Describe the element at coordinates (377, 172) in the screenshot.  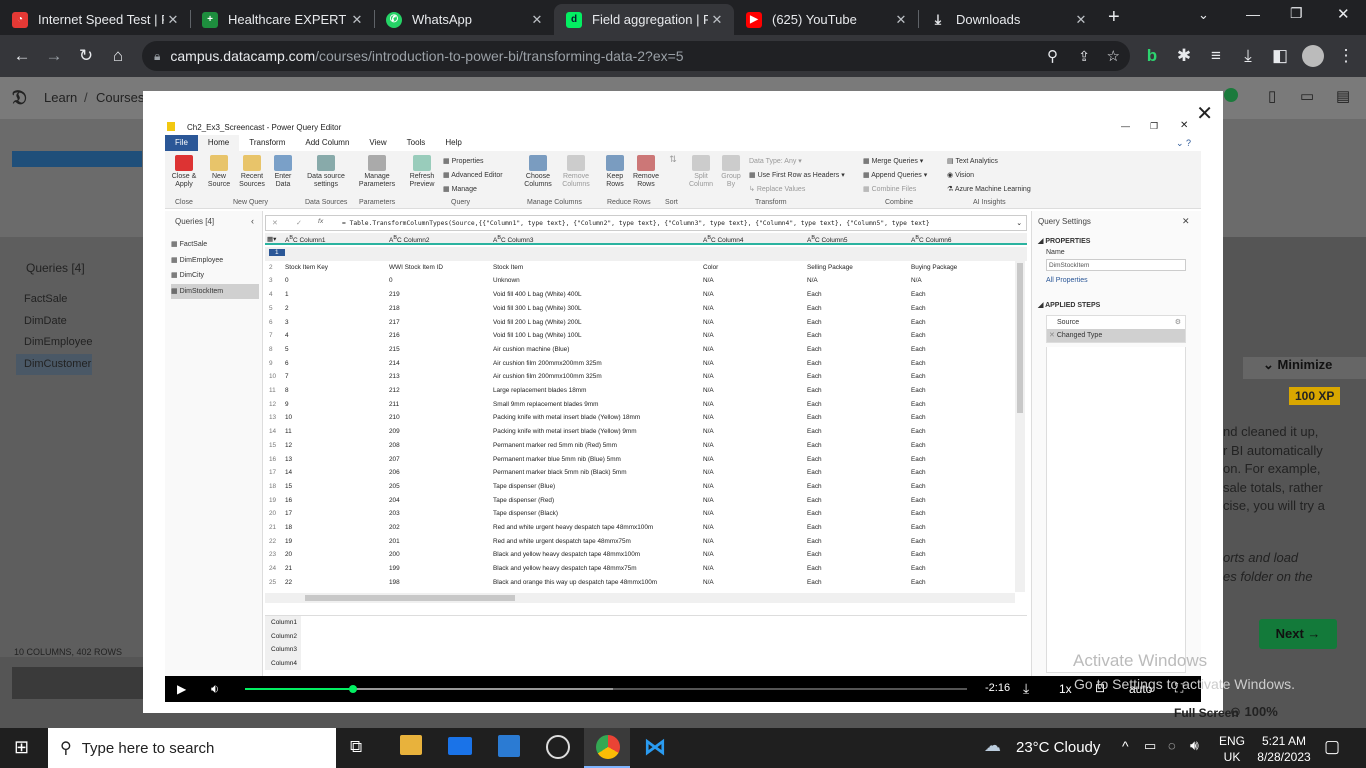
I see `manage-parameters-button: Manage Parameters` at that location.